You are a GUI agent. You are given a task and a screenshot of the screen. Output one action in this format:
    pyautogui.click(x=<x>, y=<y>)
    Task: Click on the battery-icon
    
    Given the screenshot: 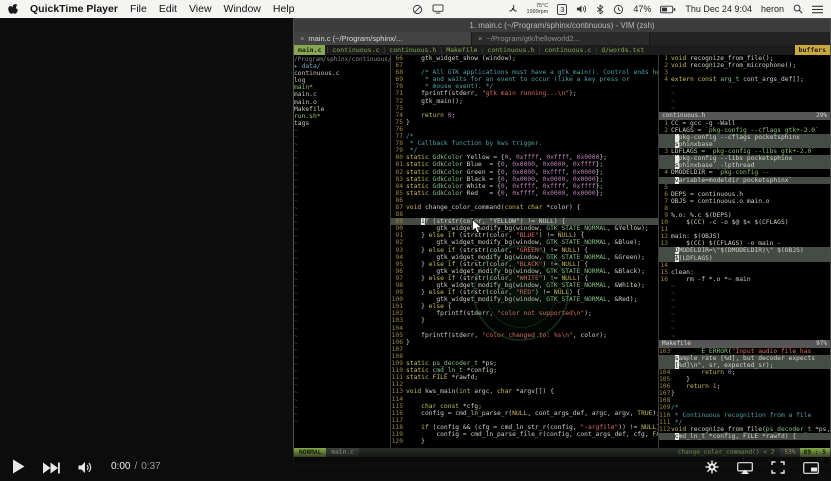 What is the action you would take?
    pyautogui.click(x=668, y=9)
    